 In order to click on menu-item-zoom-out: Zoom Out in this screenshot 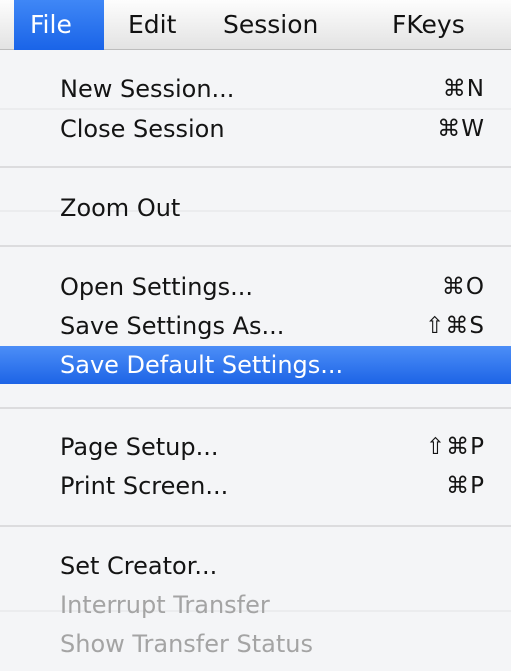, I will do `click(255, 208)`.